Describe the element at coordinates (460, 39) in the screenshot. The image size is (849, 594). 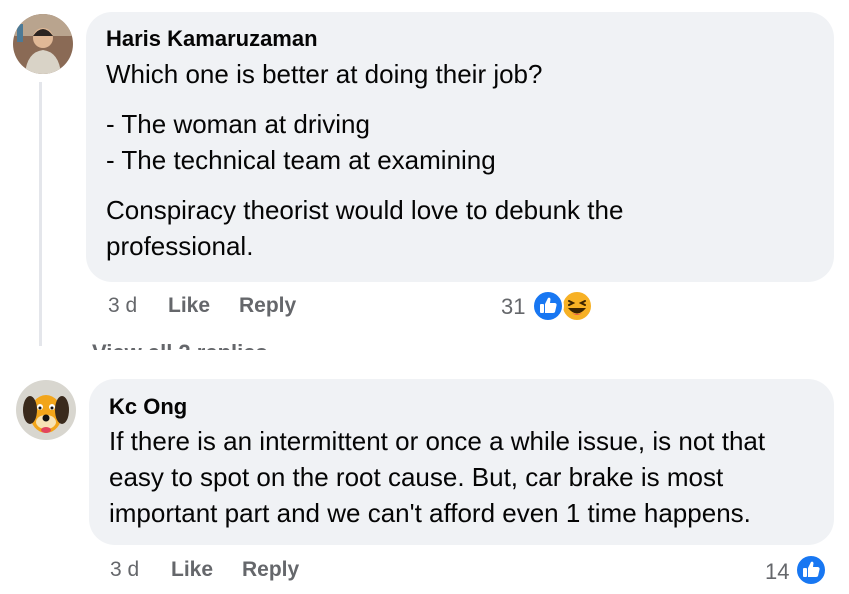
I see `comment-author: Haris Kamaruzaman` at that location.